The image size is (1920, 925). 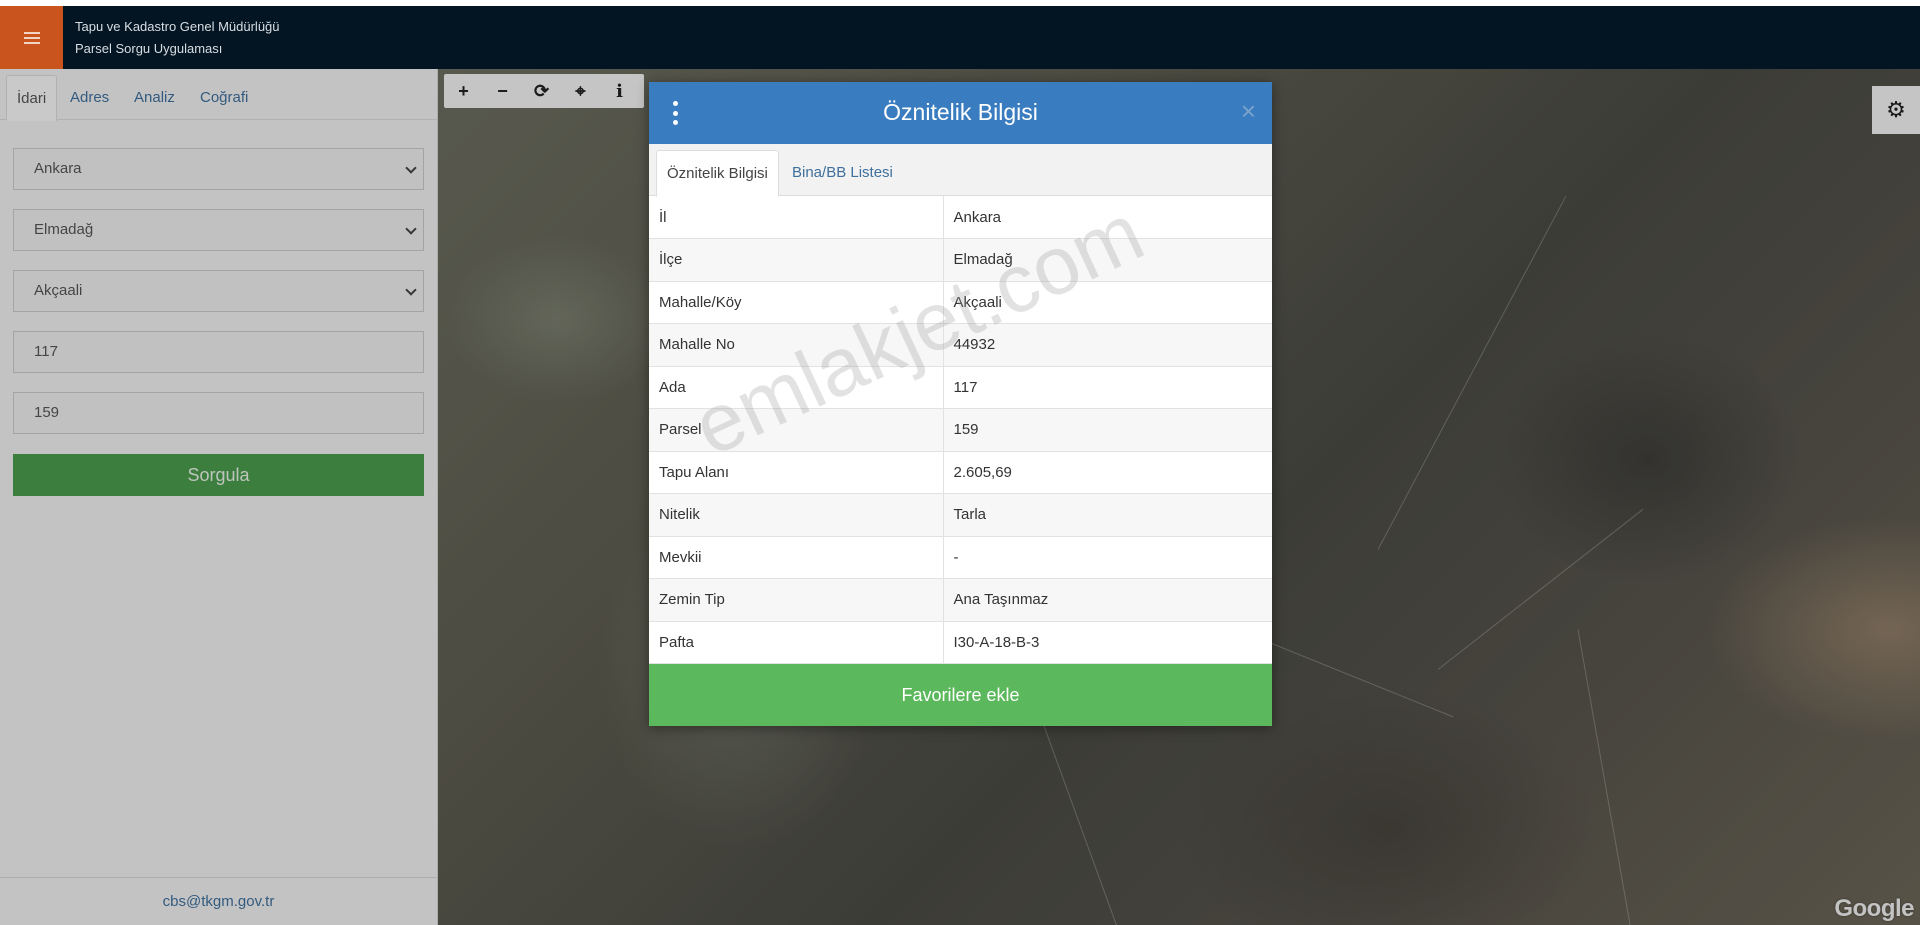 I want to click on table-row: Nitelik Tarla, so click(x=960, y=515).